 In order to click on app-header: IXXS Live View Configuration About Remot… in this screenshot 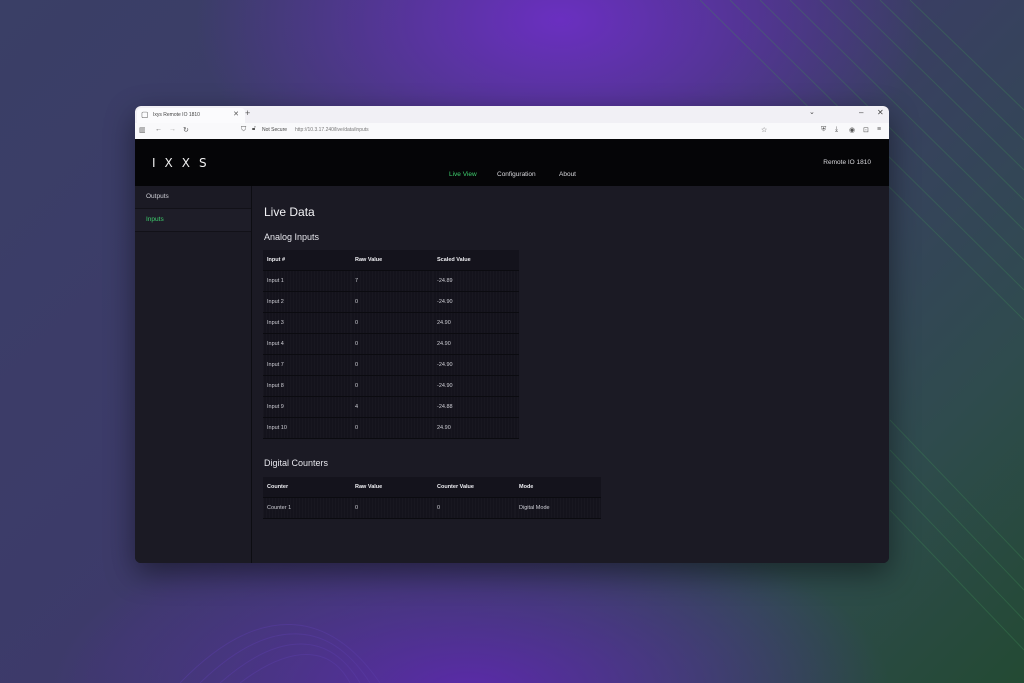, I will do `click(512, 162)`.